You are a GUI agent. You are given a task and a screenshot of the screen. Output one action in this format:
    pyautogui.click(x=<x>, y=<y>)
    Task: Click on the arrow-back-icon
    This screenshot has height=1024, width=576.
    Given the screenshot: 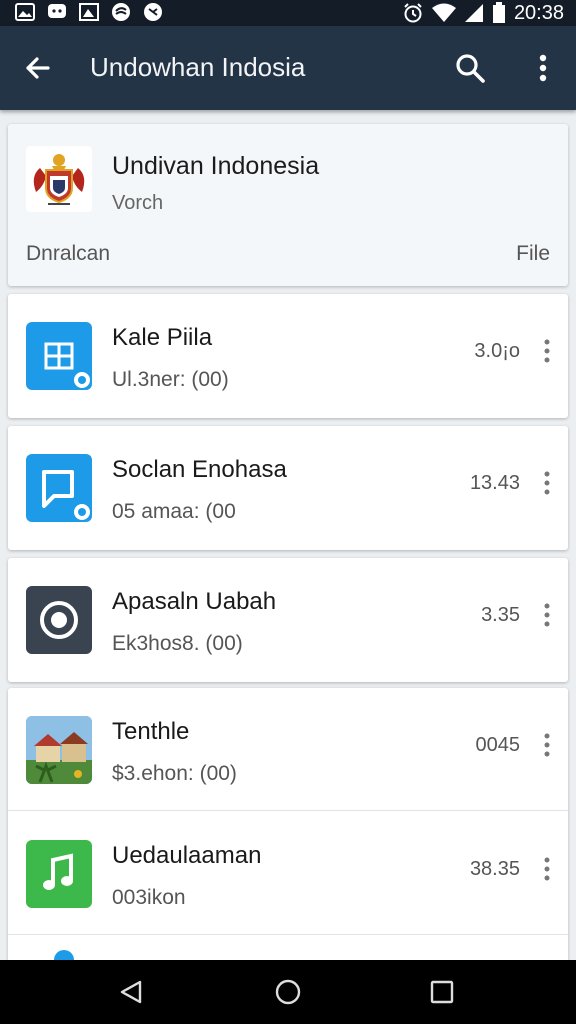 What is the action you would take?
    pyautogui.click(x=38, y=68)
    